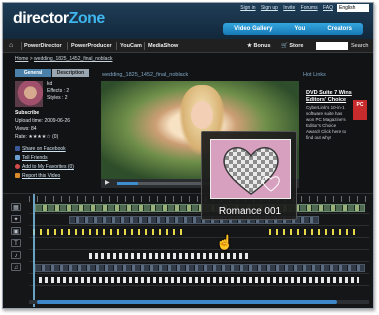 Image resolution: width=379 pixels, height=315 pixels. Describe the element at coordinates (328, 8) in the screenshot. I see `link-faq: FAQ` at that location.